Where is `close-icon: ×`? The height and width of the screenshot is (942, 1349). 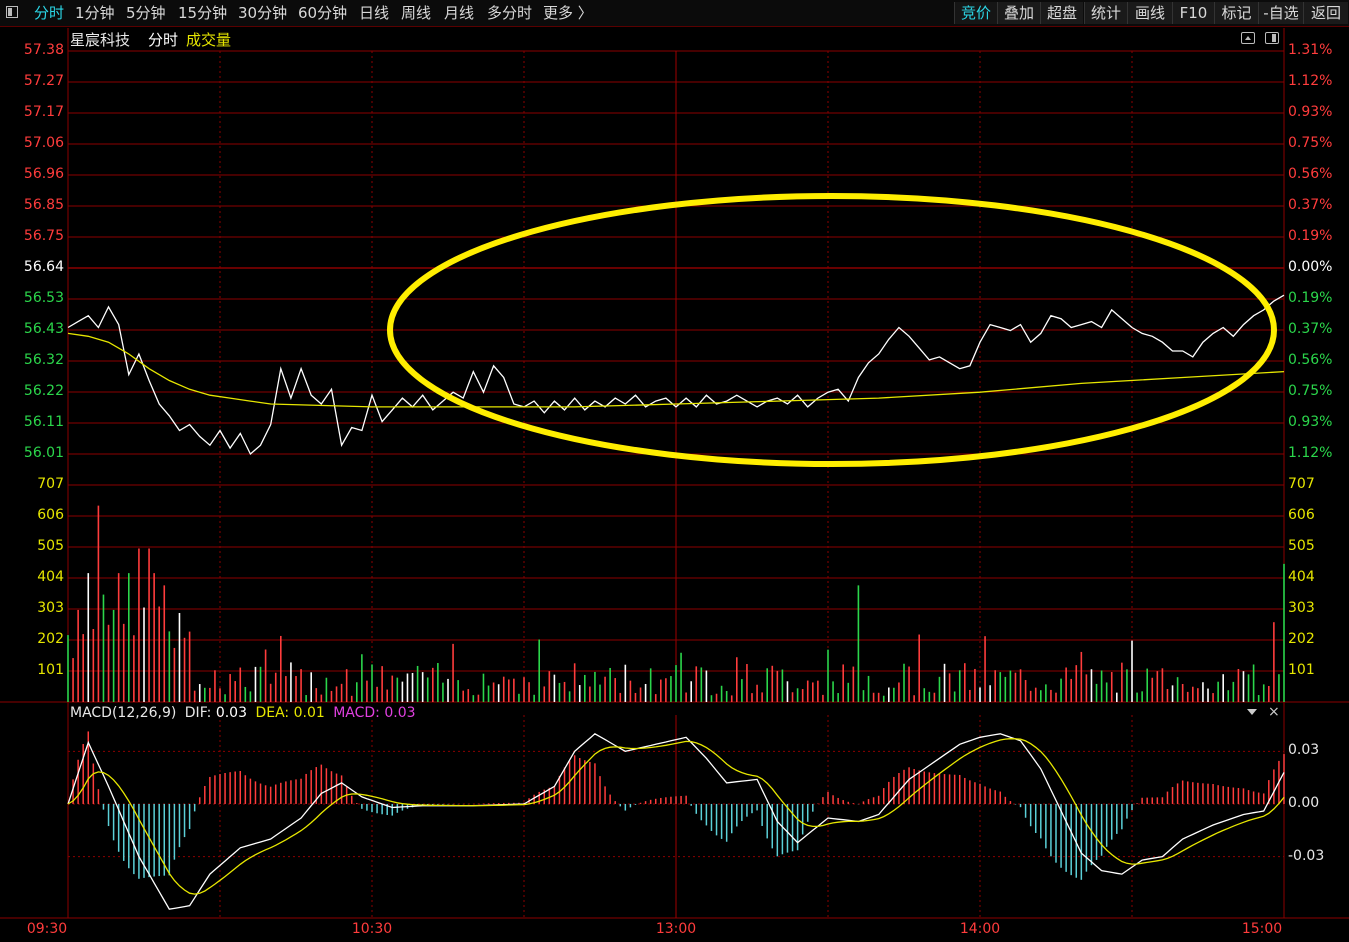
close-icon: × is located at coordinates (1274, 712).